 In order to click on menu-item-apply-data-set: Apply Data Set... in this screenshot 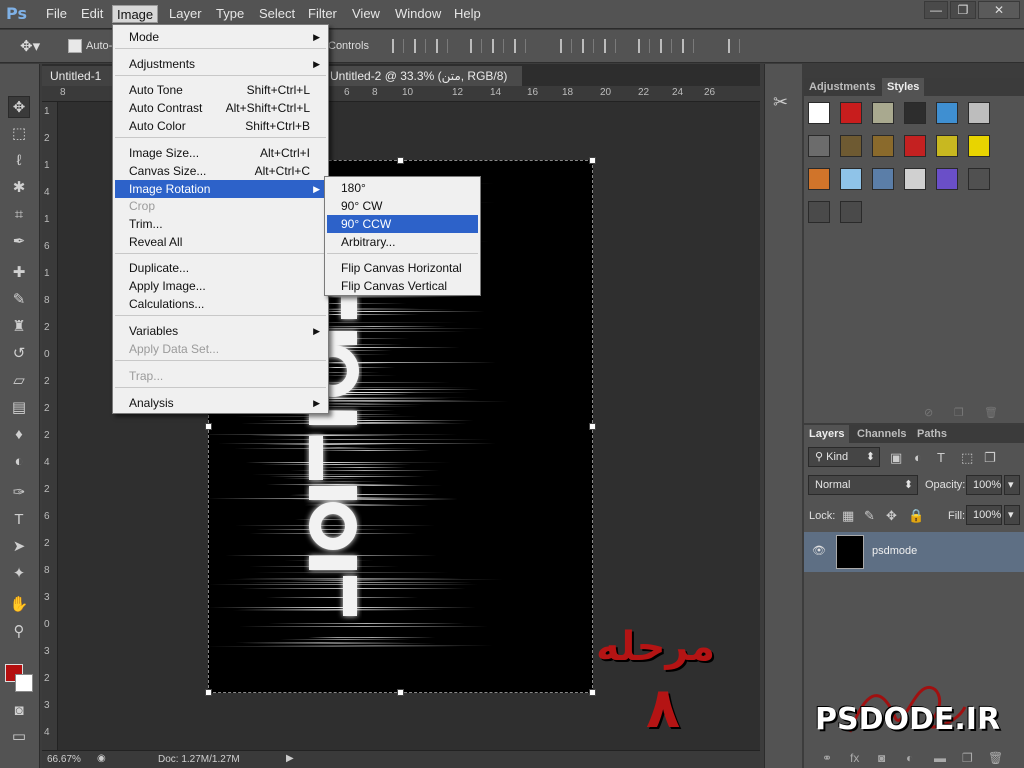, I will do `click(220, 349)`.